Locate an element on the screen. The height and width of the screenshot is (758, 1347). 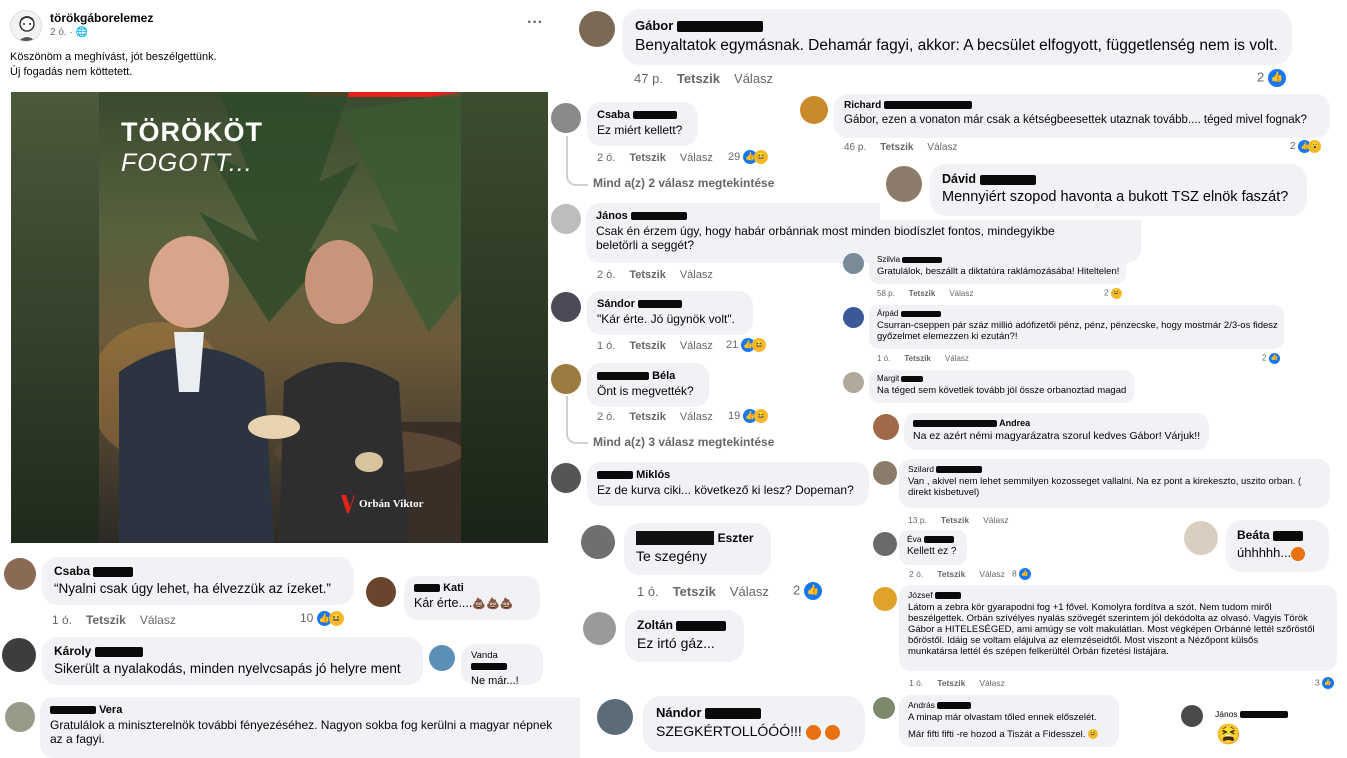
commenter-name: János is located at coordinates (1252, 714).